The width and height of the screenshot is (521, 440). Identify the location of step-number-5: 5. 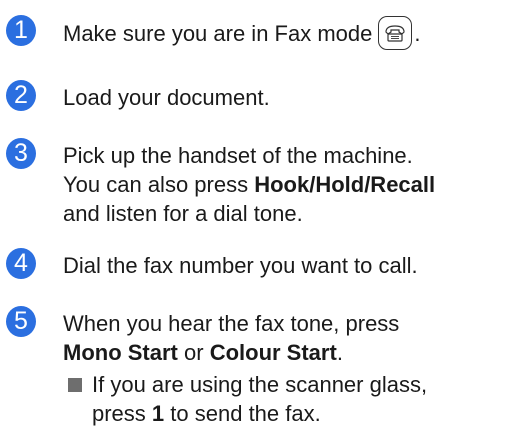
(21, 321).